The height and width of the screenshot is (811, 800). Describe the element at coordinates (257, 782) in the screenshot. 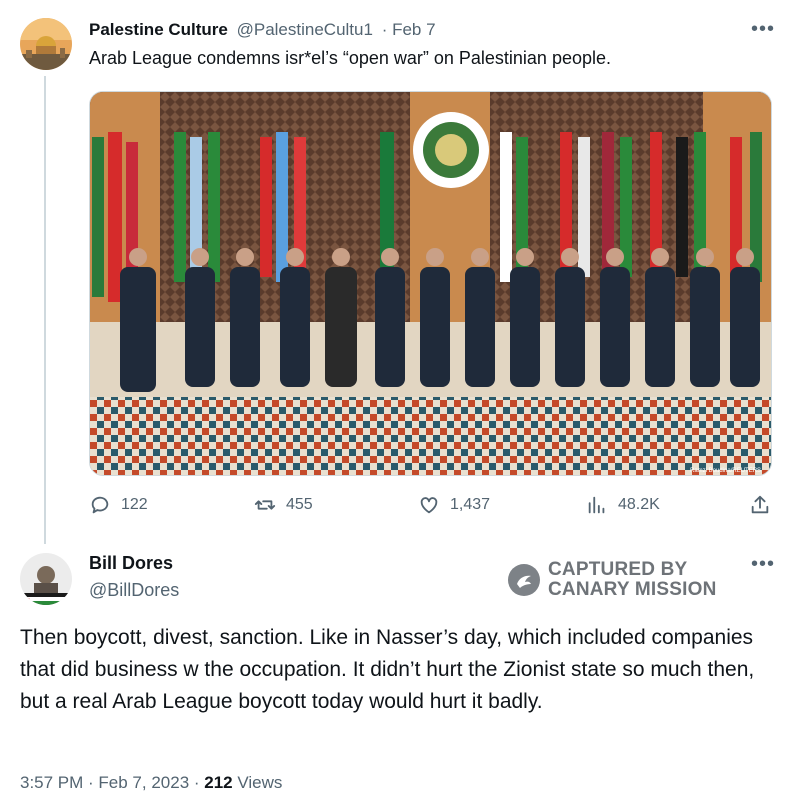

I see `tweet2-views-label: Views` at that location.